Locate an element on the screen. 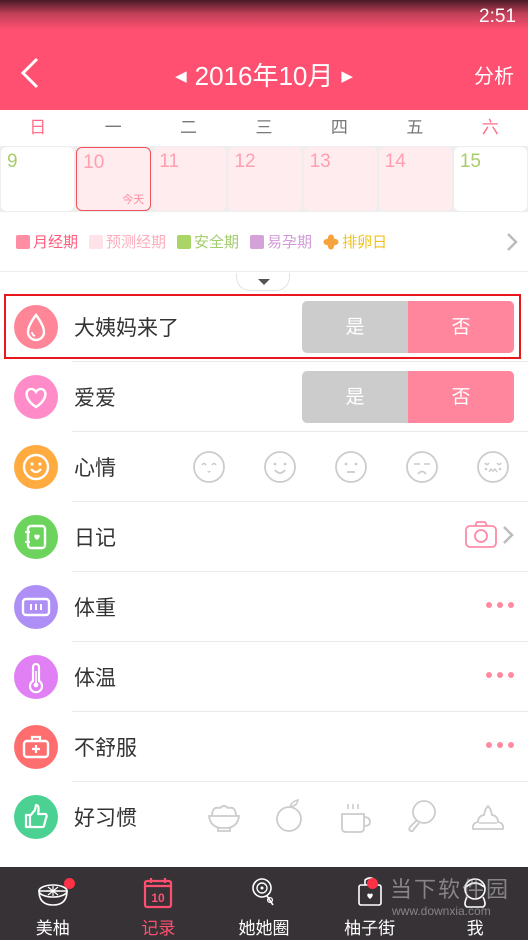  tab-record: 10 记录 is located at coordinates (159, 903).